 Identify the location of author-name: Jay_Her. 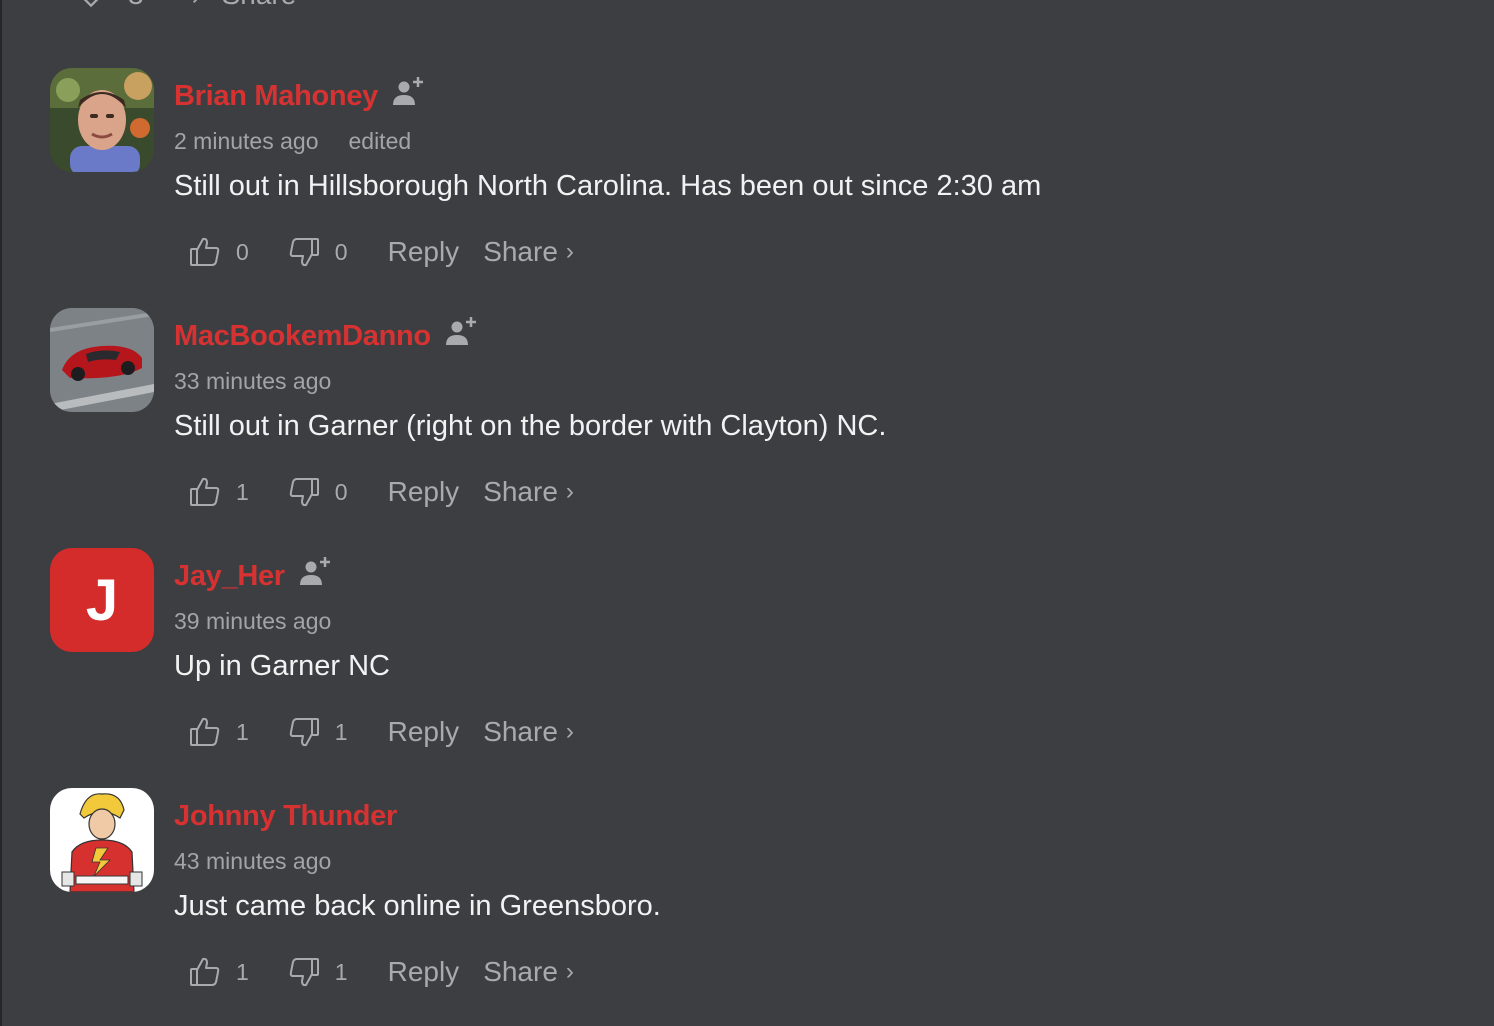
(229, 576).